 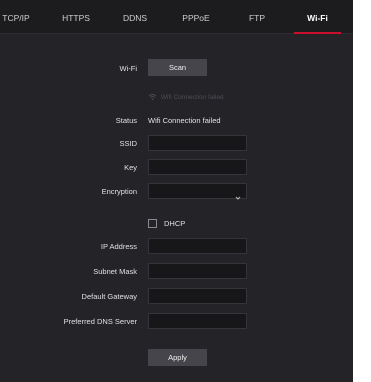 What do you see at coordinates (176, 17) in the screenshot?
I see `tab-bar: TCP/IP HTTPS DDNS PPPoE FTP Wi-Fi` at bounding box center [176, 17].